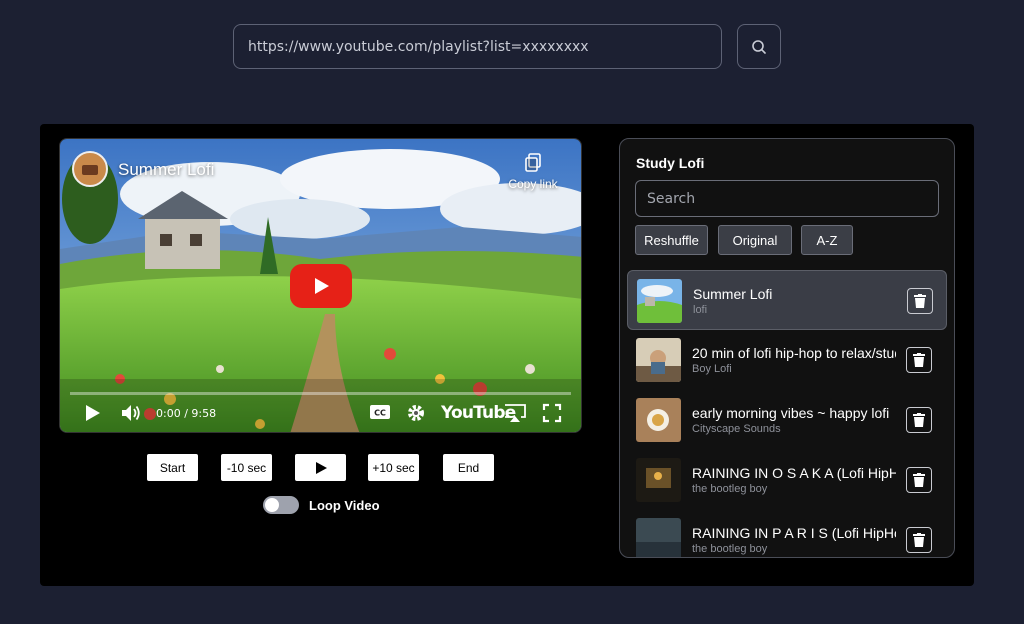 This screenshot has height=624, width=1024. Describe the element at coordinates (468, 467) in the screenshot. I see `end-button: End` at that location.